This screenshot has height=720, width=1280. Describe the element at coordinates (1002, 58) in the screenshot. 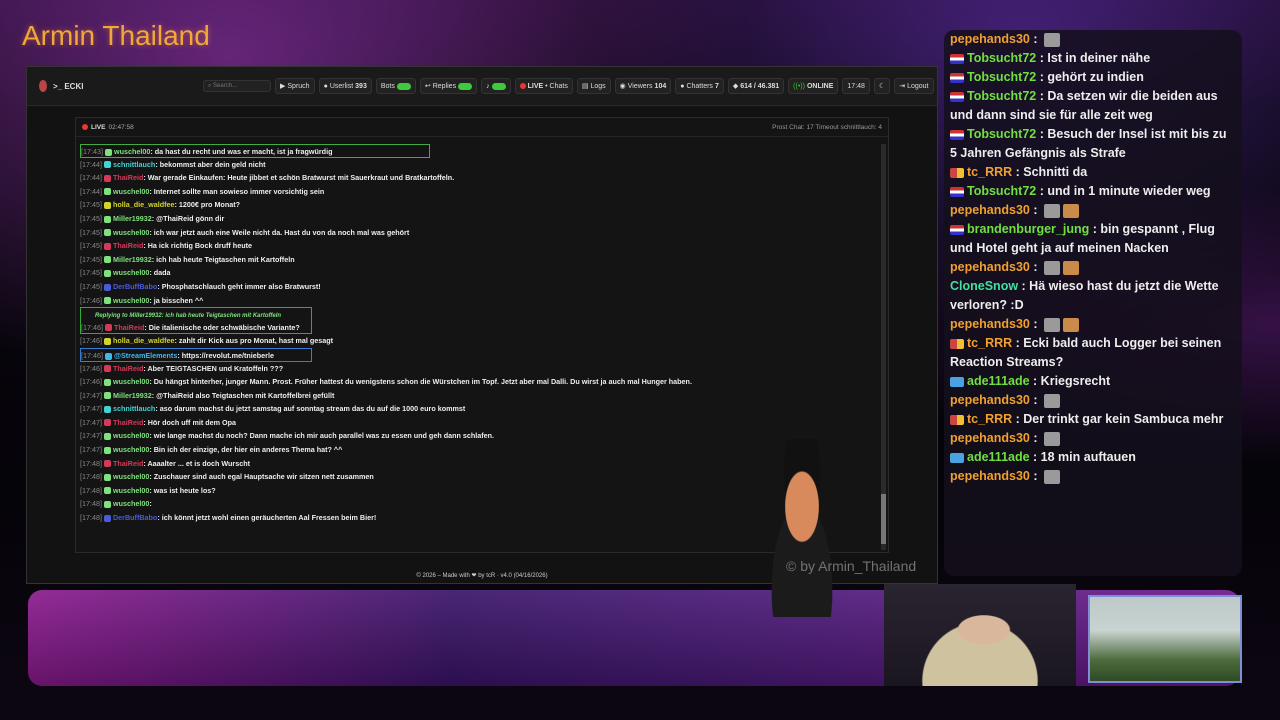

I see `overlay-username: Tobsucht72` at that location.